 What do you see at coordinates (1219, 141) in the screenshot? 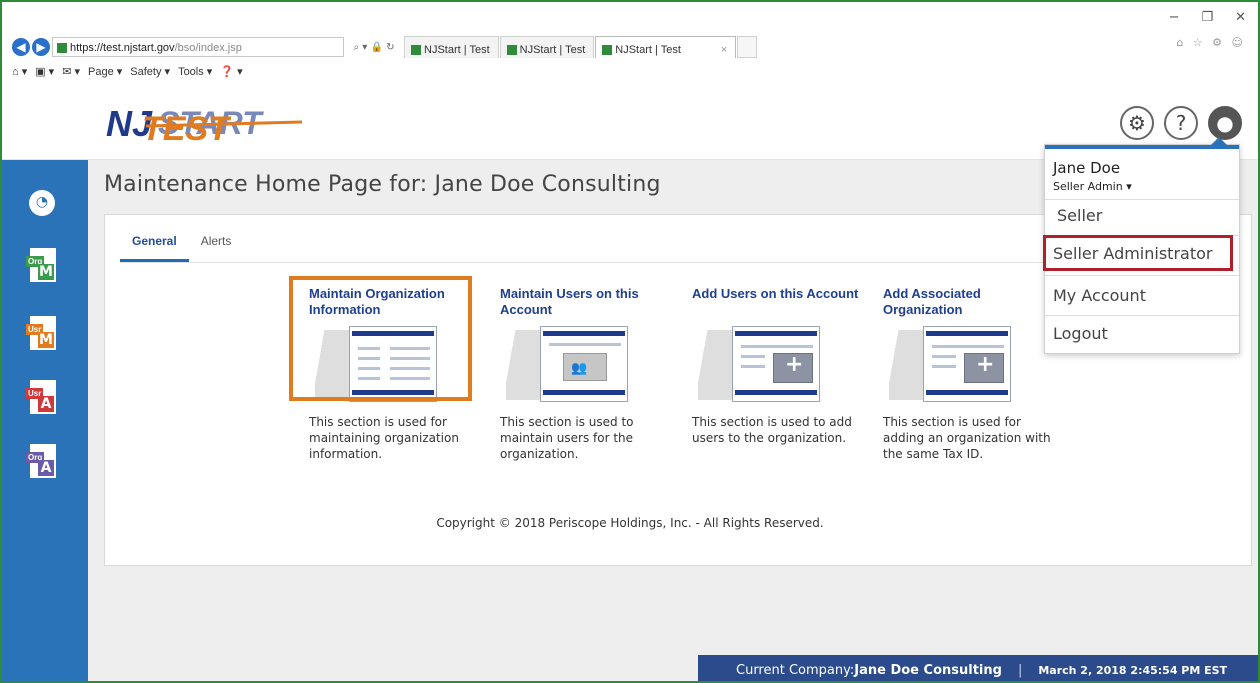
I see `dropdown-caret-icon` at bounding box center [1219, 141].